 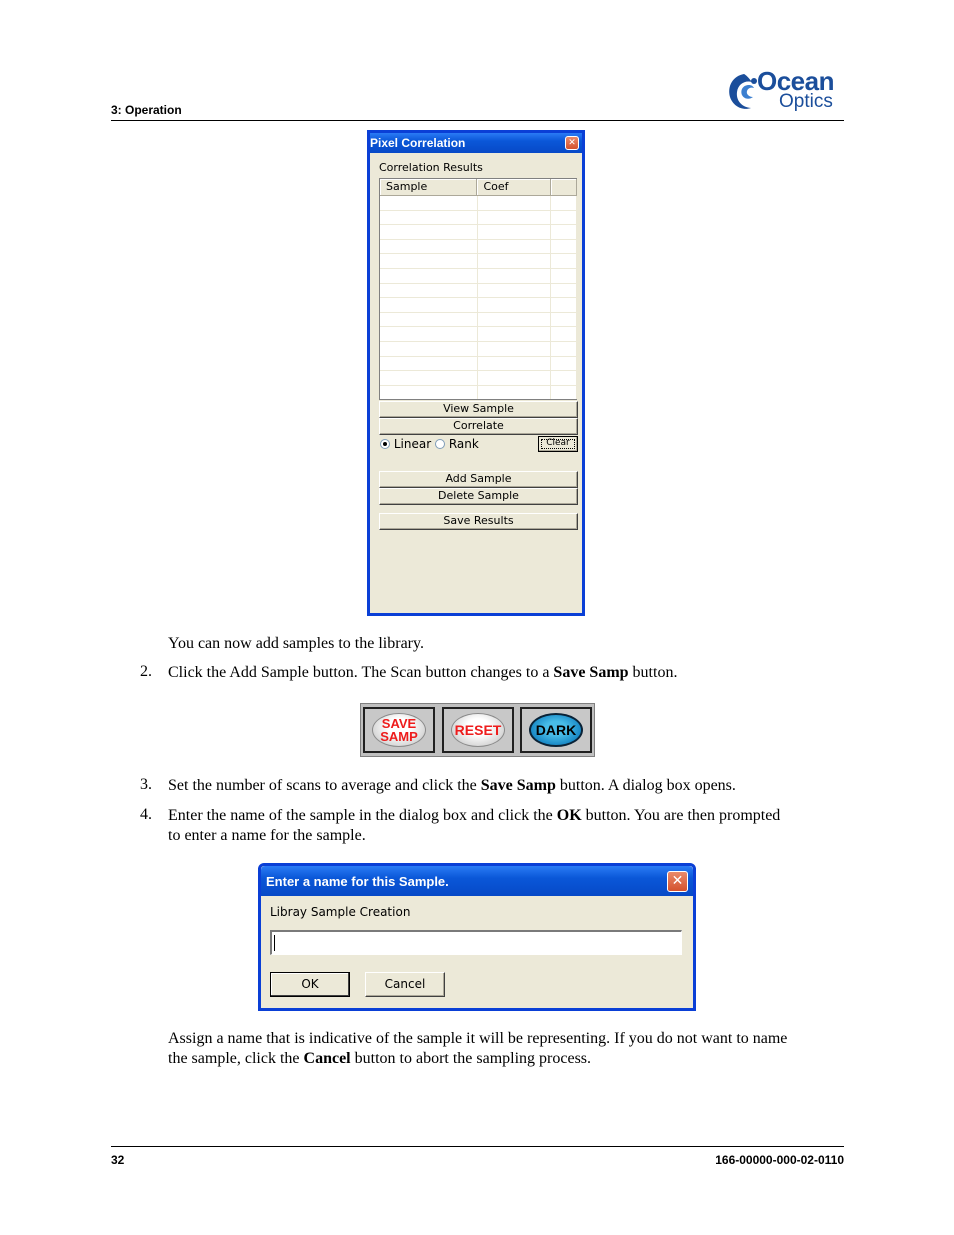 I want to click on close-button: ✕, so click(x=572, y=143).